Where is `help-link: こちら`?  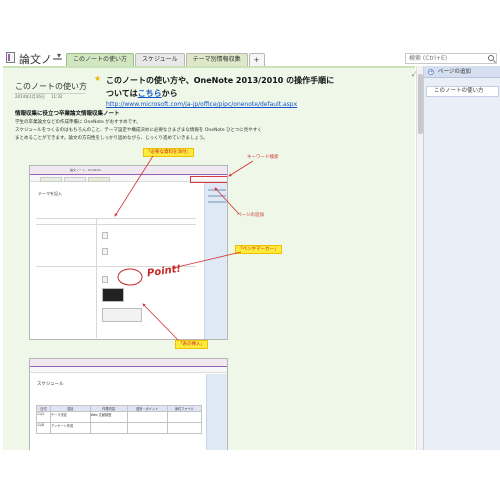
help-link: こちら is located at coordinates (150, 93).